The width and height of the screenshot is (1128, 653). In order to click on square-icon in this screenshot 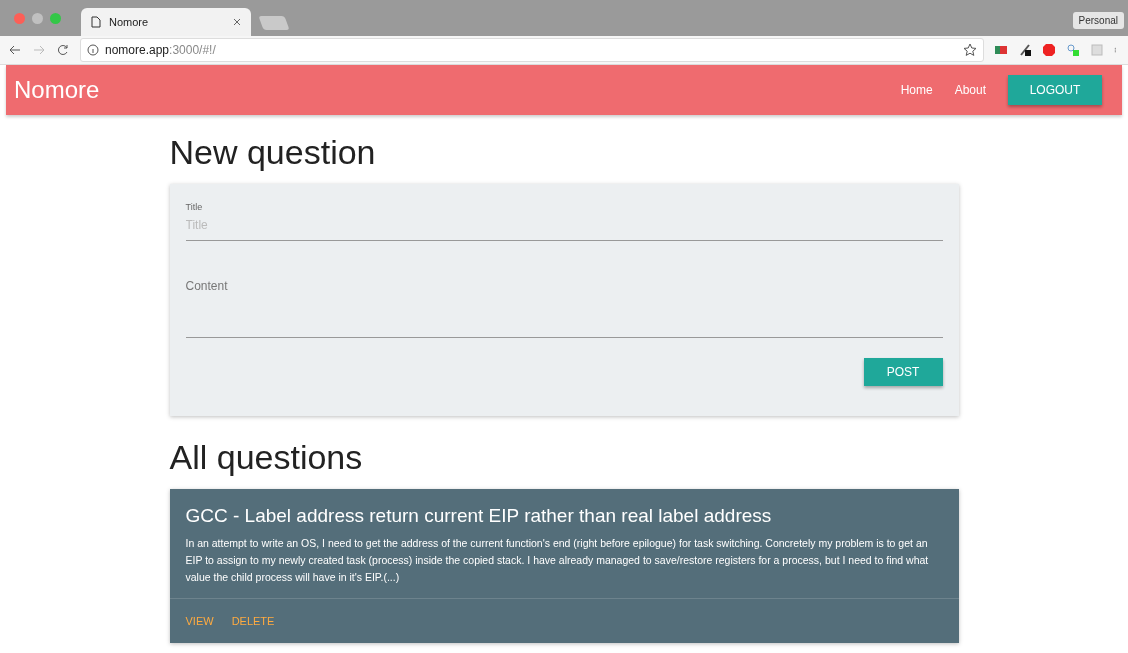, I will do `click(1097, 50)`.